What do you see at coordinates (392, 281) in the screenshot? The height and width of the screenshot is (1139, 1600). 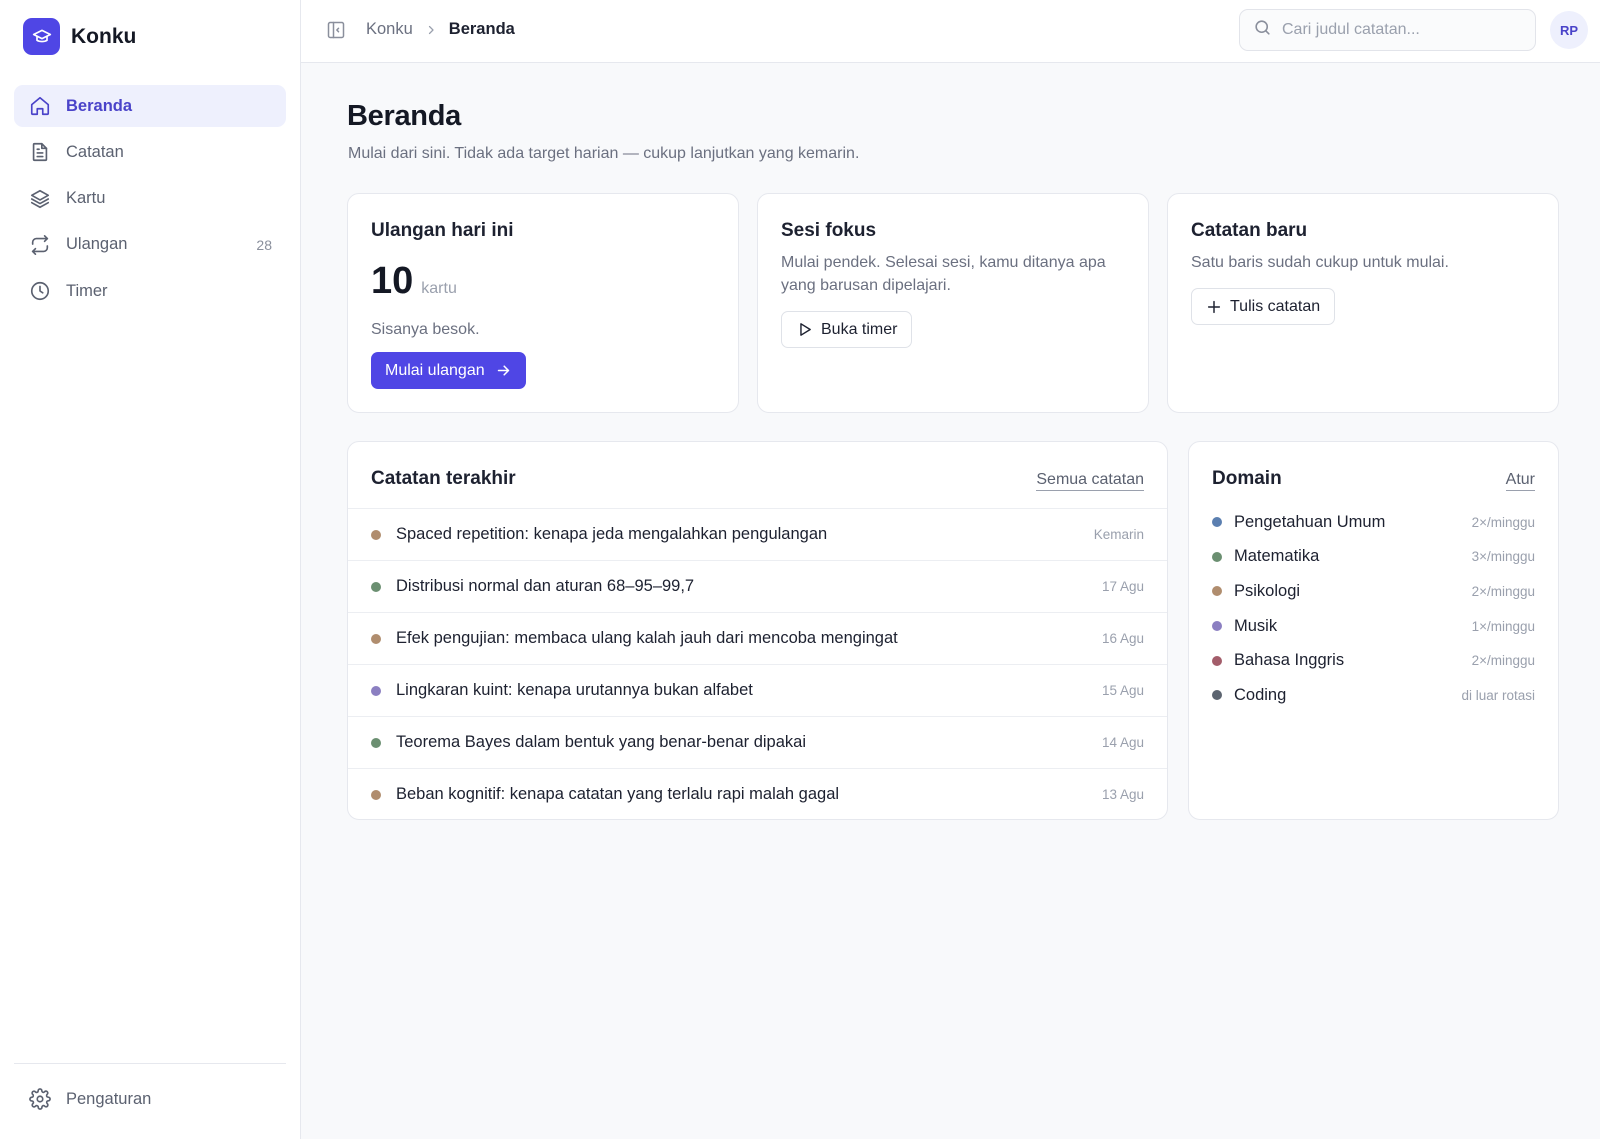 I see `review-count-value: 10` at bounding box center [392, 281].